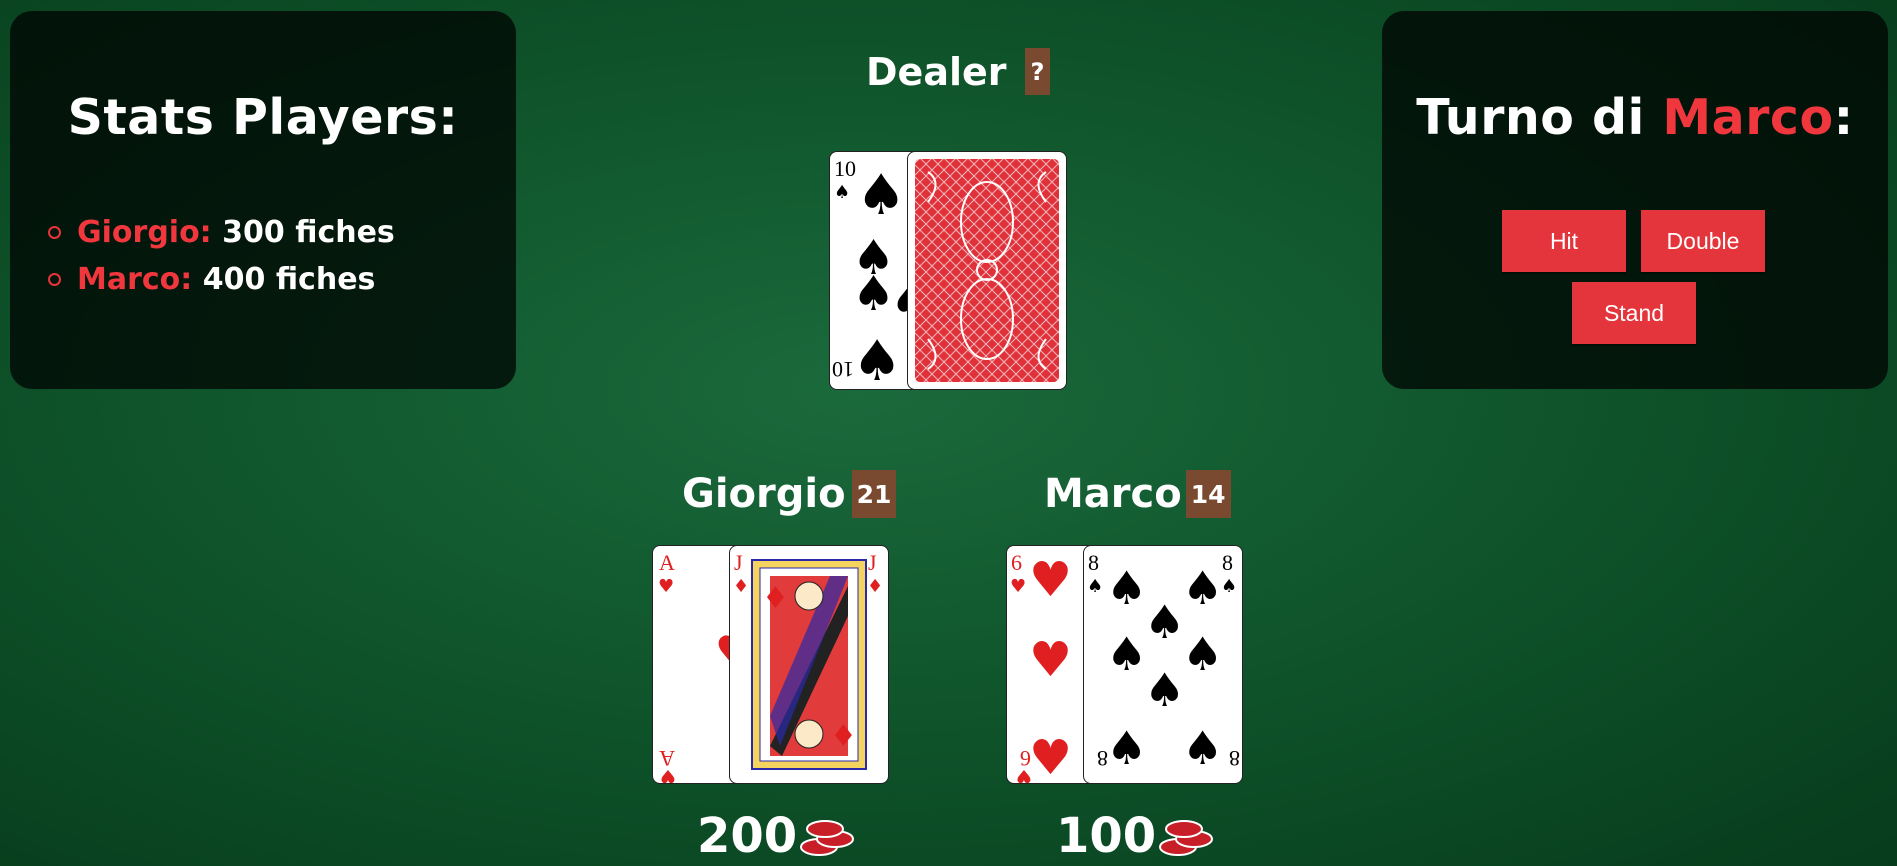 The image size is (1897, 866). I want to click on stats-item-giorgio: Giorgio: 300 fiches, so click(221, 232).